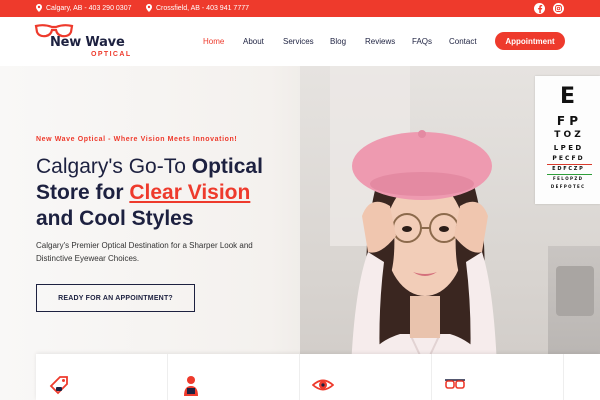 The image size is (600, 400). Describe the element at coordinates (298, 41) in the screenshot. I see `nav-services: Services` at that location.